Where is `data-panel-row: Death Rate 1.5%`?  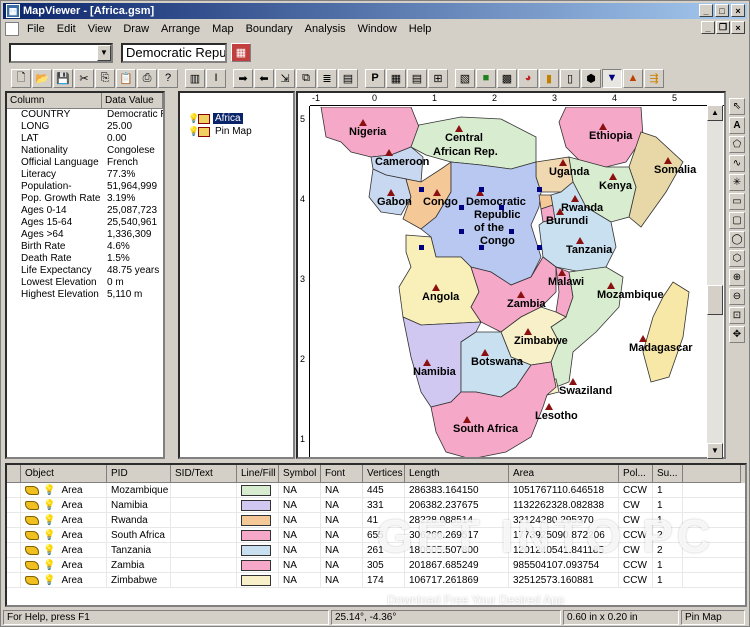 data-panel-row: Death Rate 1.5% is located at coordinates (85, 259).